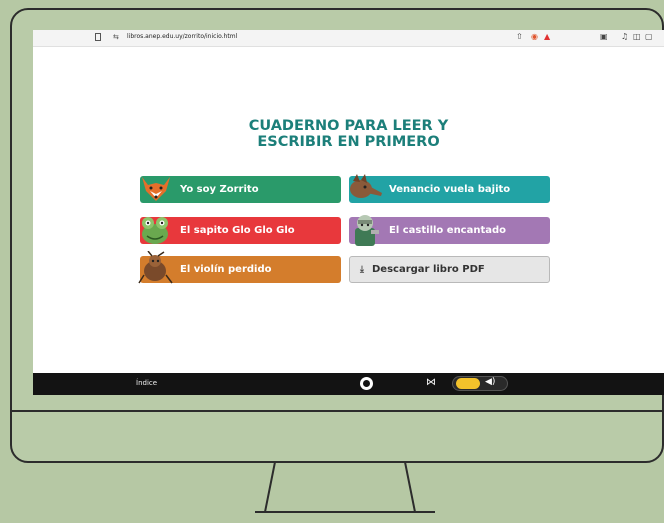 The width and height of the screenshot is (664, 523). I want to click on page-title: CUADERNO PARA LEER Y ESCRIBIR EN PRIMERO, so click(348, 134).